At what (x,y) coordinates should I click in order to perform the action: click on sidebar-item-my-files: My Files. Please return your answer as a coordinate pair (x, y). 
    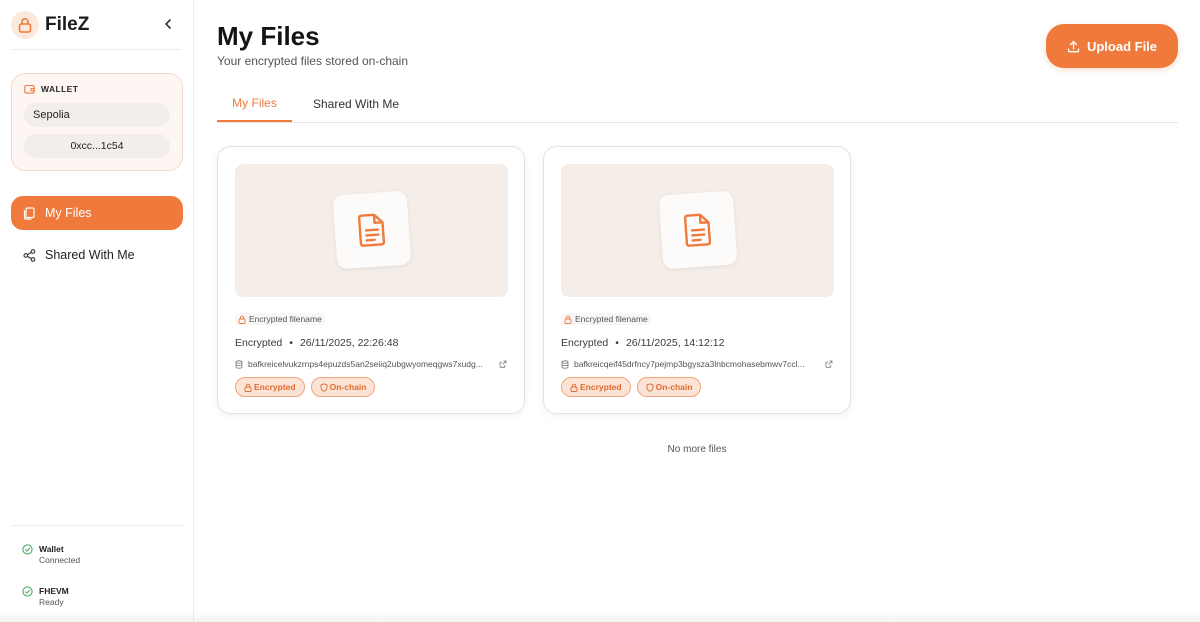
    Looking at the image, I should click on (97, 213).